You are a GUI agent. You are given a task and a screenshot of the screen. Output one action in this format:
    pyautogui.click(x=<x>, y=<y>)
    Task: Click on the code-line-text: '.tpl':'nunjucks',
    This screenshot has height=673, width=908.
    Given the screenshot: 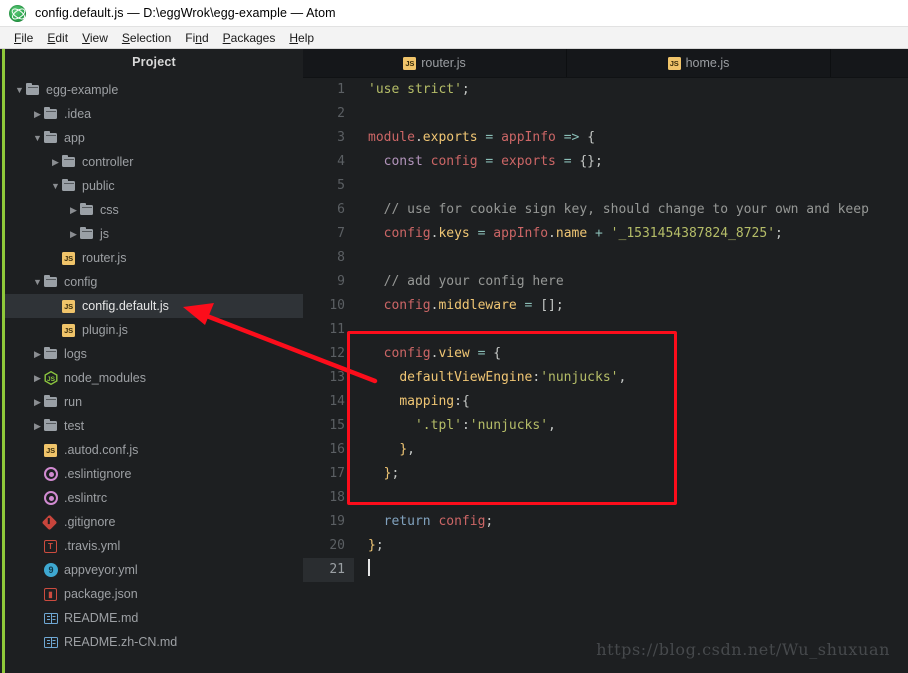 What is the action you would take?
    pyautogui.click(x=631, y=426)
    